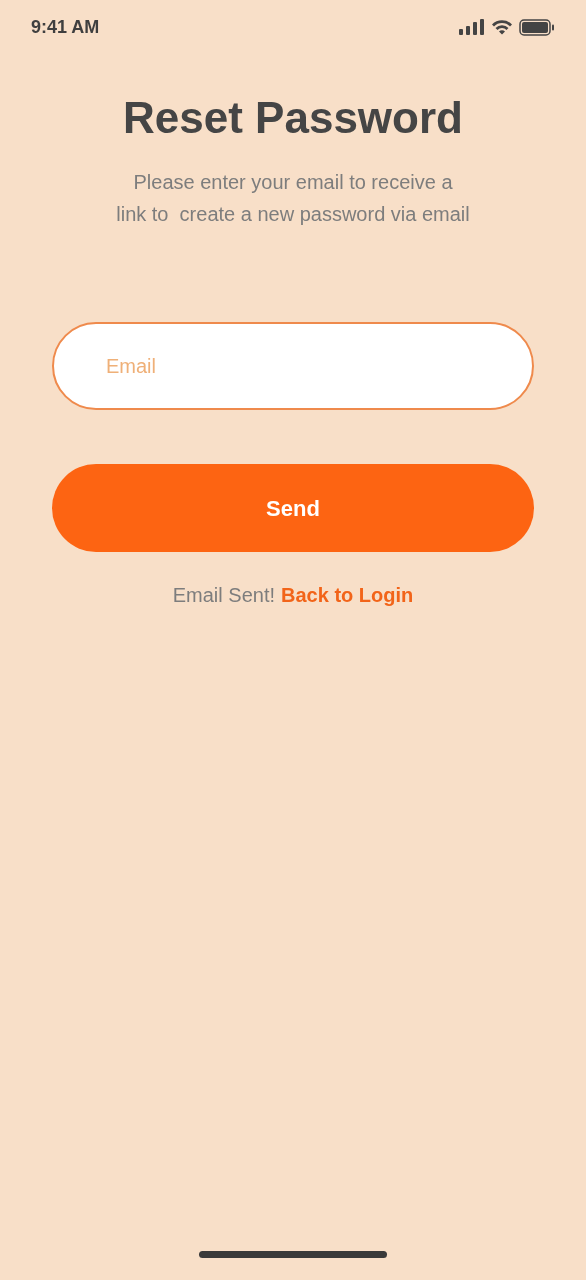  I want to click on back-to-login-link: Back to Login, so click(347, 595).